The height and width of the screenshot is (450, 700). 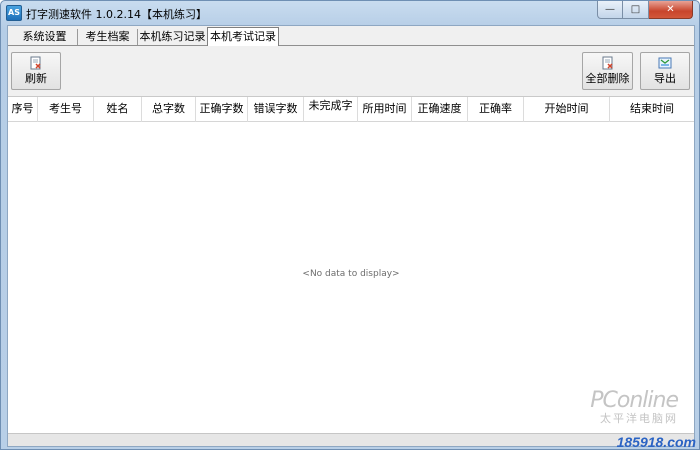 I want to click on refresh-label: 刷新, so click(x=36, y=78).